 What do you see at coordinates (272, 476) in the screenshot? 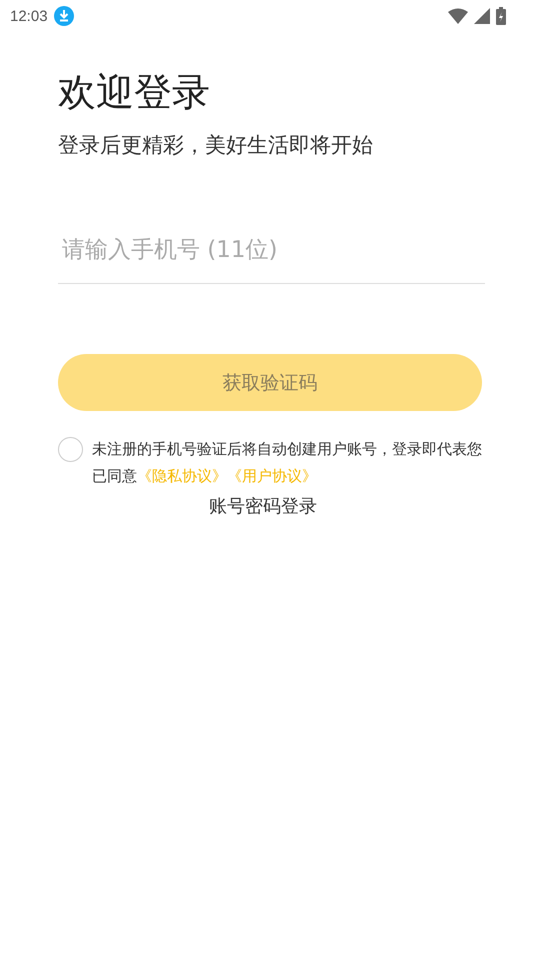
I see `agreement-link: 《用户协议》` at bounding box center [272, 476].